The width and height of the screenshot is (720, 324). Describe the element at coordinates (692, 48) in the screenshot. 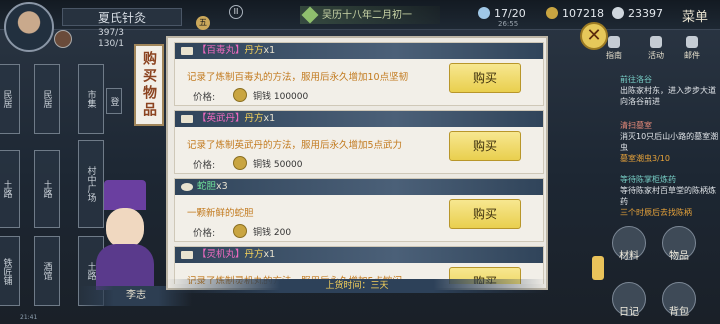

I see `mail-button: 邮件` at that location.